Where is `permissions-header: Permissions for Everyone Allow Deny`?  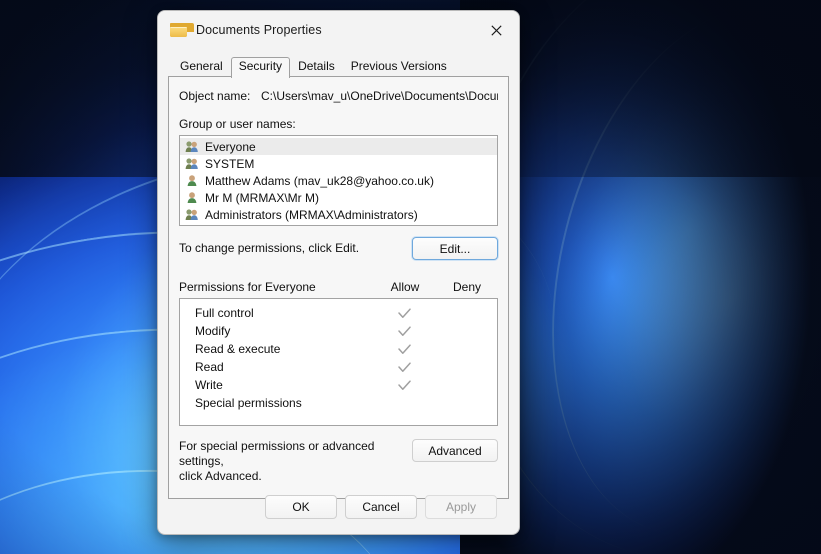 permissions-header: Permissions for Everyone Allow Deny is located at coordinates (338, 287).